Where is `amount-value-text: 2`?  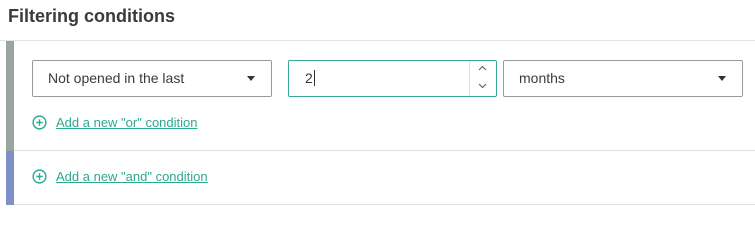
amount-value-text: 2 is located at coordinates (309, 78).